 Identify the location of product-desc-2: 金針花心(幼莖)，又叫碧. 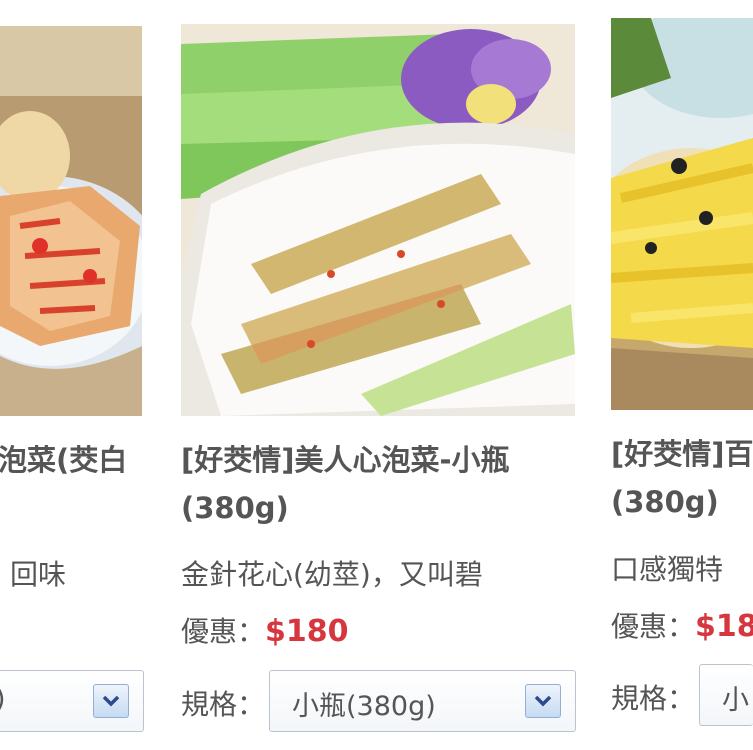
(332, 574).